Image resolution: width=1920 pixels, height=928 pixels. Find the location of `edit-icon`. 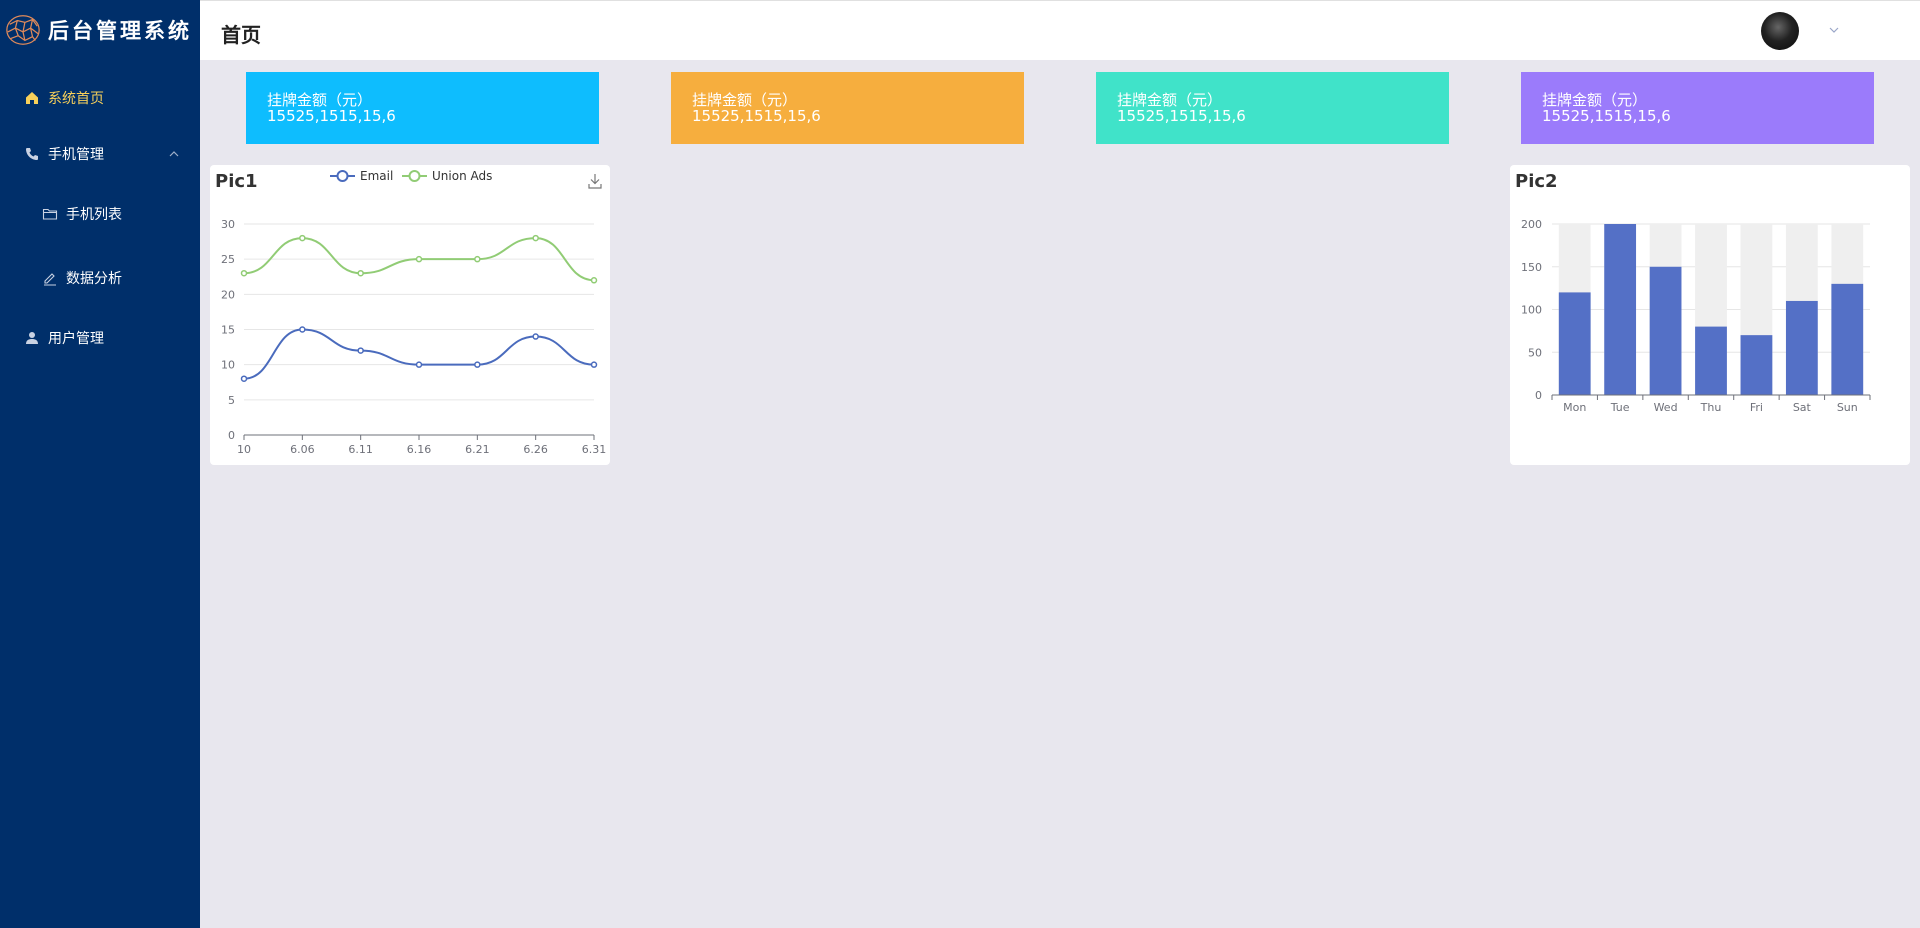

edit-icon is located at coordinates (50, 279).